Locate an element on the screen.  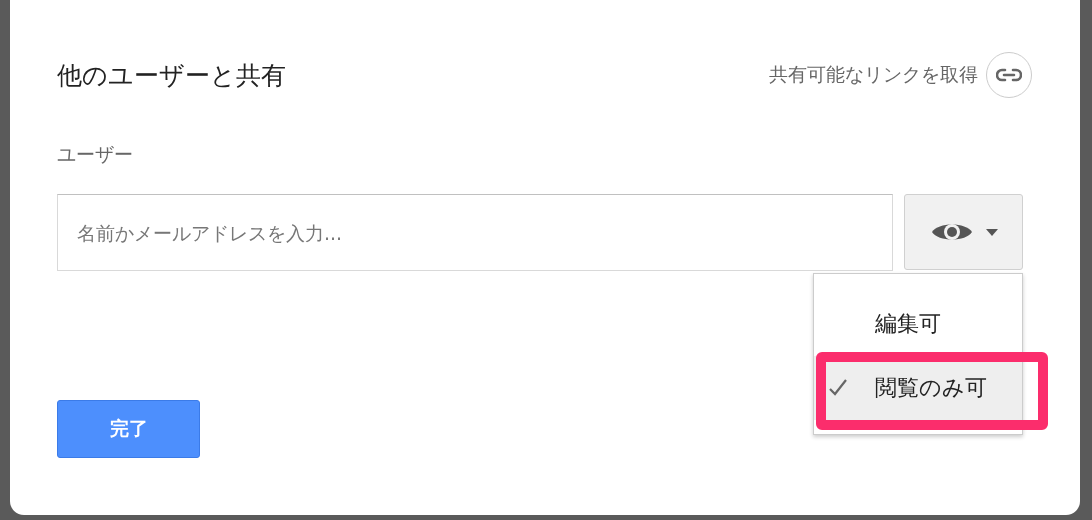
dialog-title: 他のユーザーと共有 is located at coordinates (171, 75).